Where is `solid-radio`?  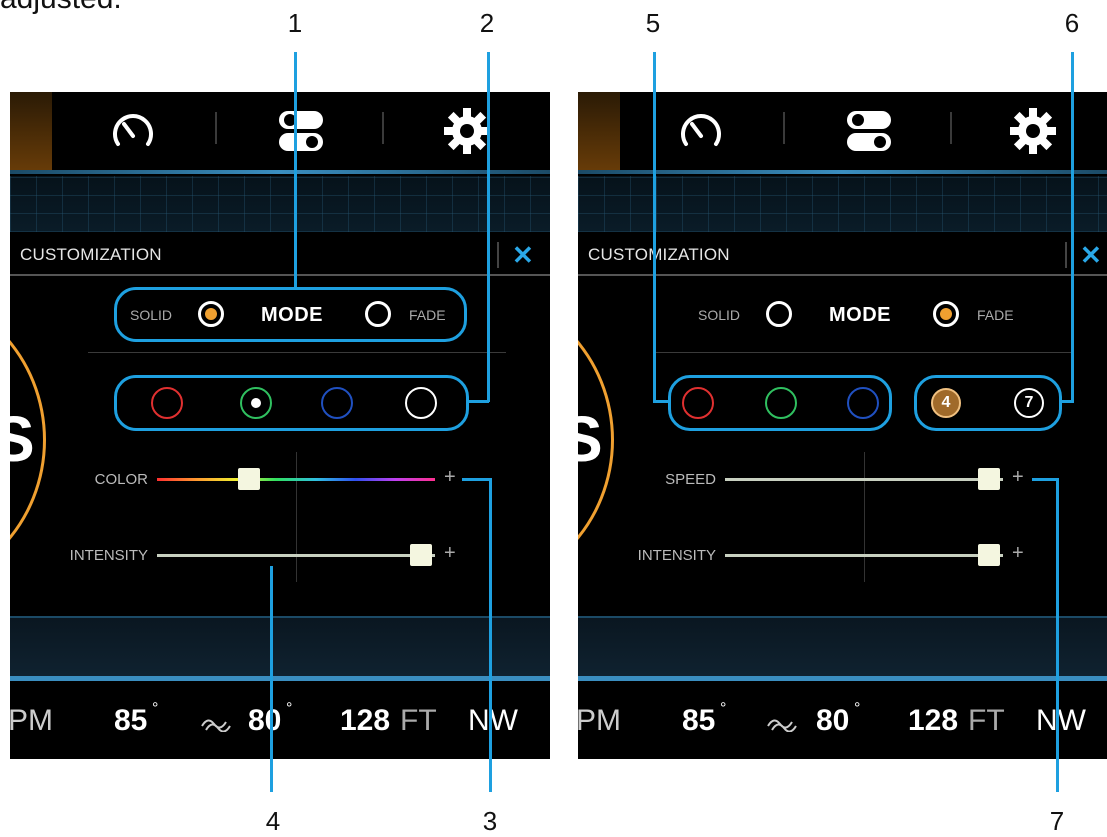 solid-radio is located at coordinates (779, 314).